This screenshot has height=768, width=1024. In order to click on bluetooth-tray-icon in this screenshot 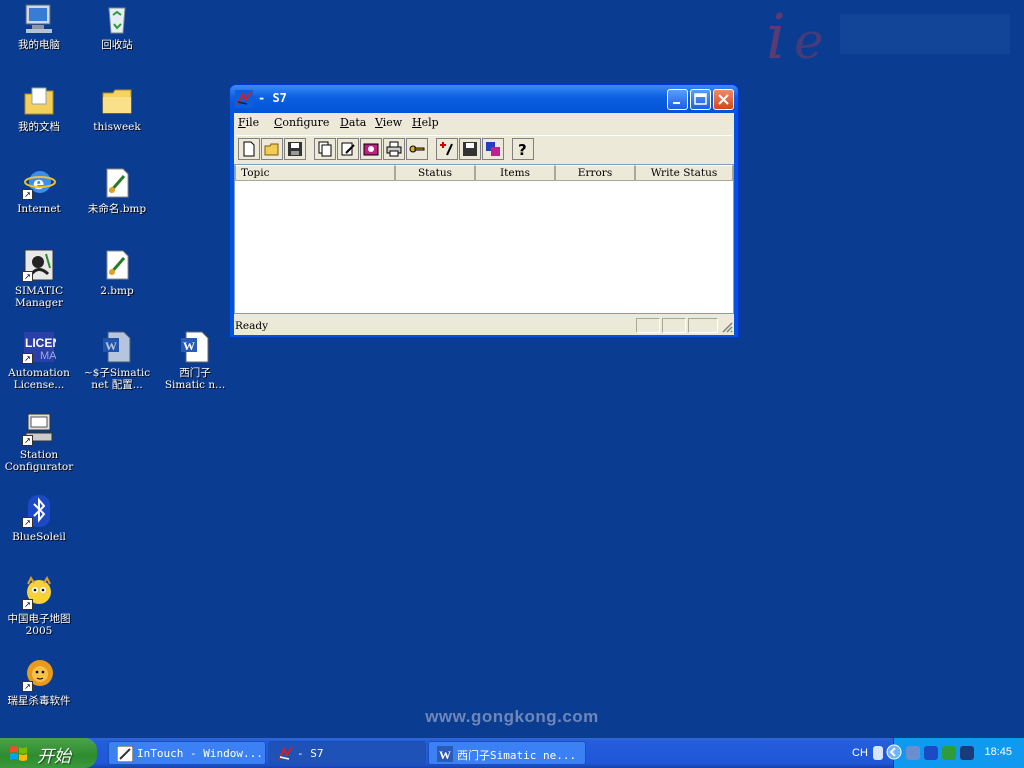, I will do `click(931, 753)`.